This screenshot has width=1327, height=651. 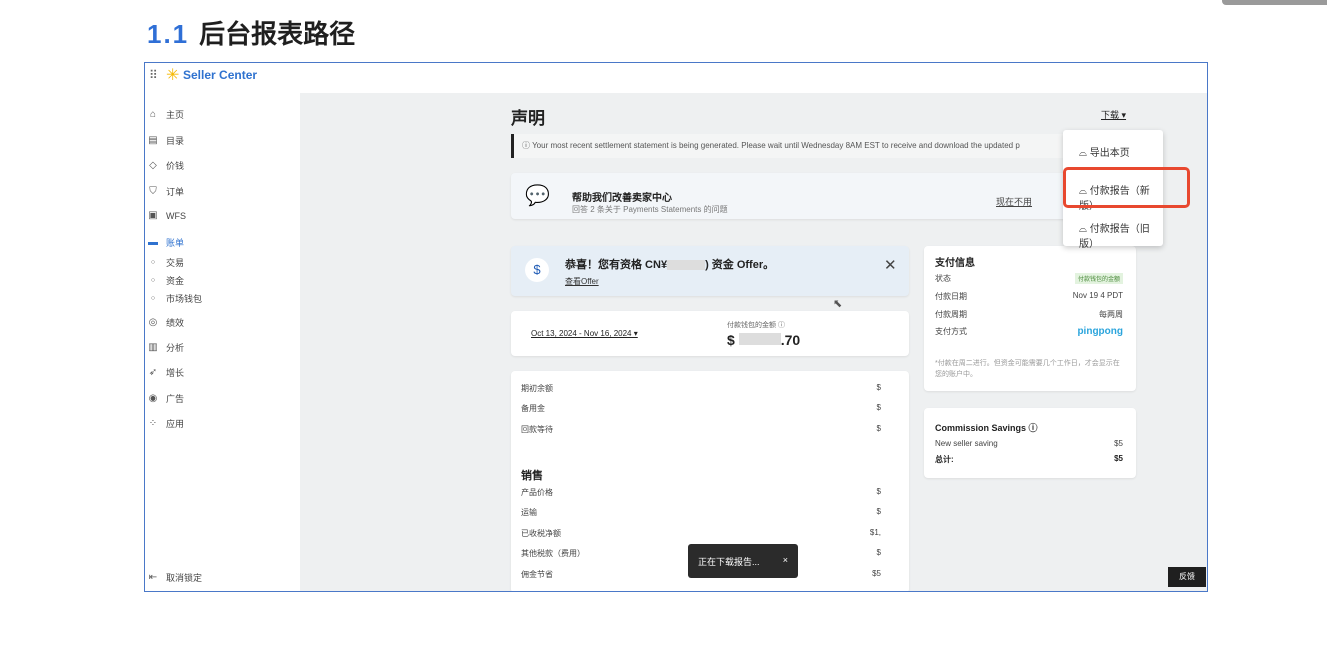 What do you see at coordinates (175, 115) in the screenshot?
I see `label: 主页` at bounding box center [175, 115].